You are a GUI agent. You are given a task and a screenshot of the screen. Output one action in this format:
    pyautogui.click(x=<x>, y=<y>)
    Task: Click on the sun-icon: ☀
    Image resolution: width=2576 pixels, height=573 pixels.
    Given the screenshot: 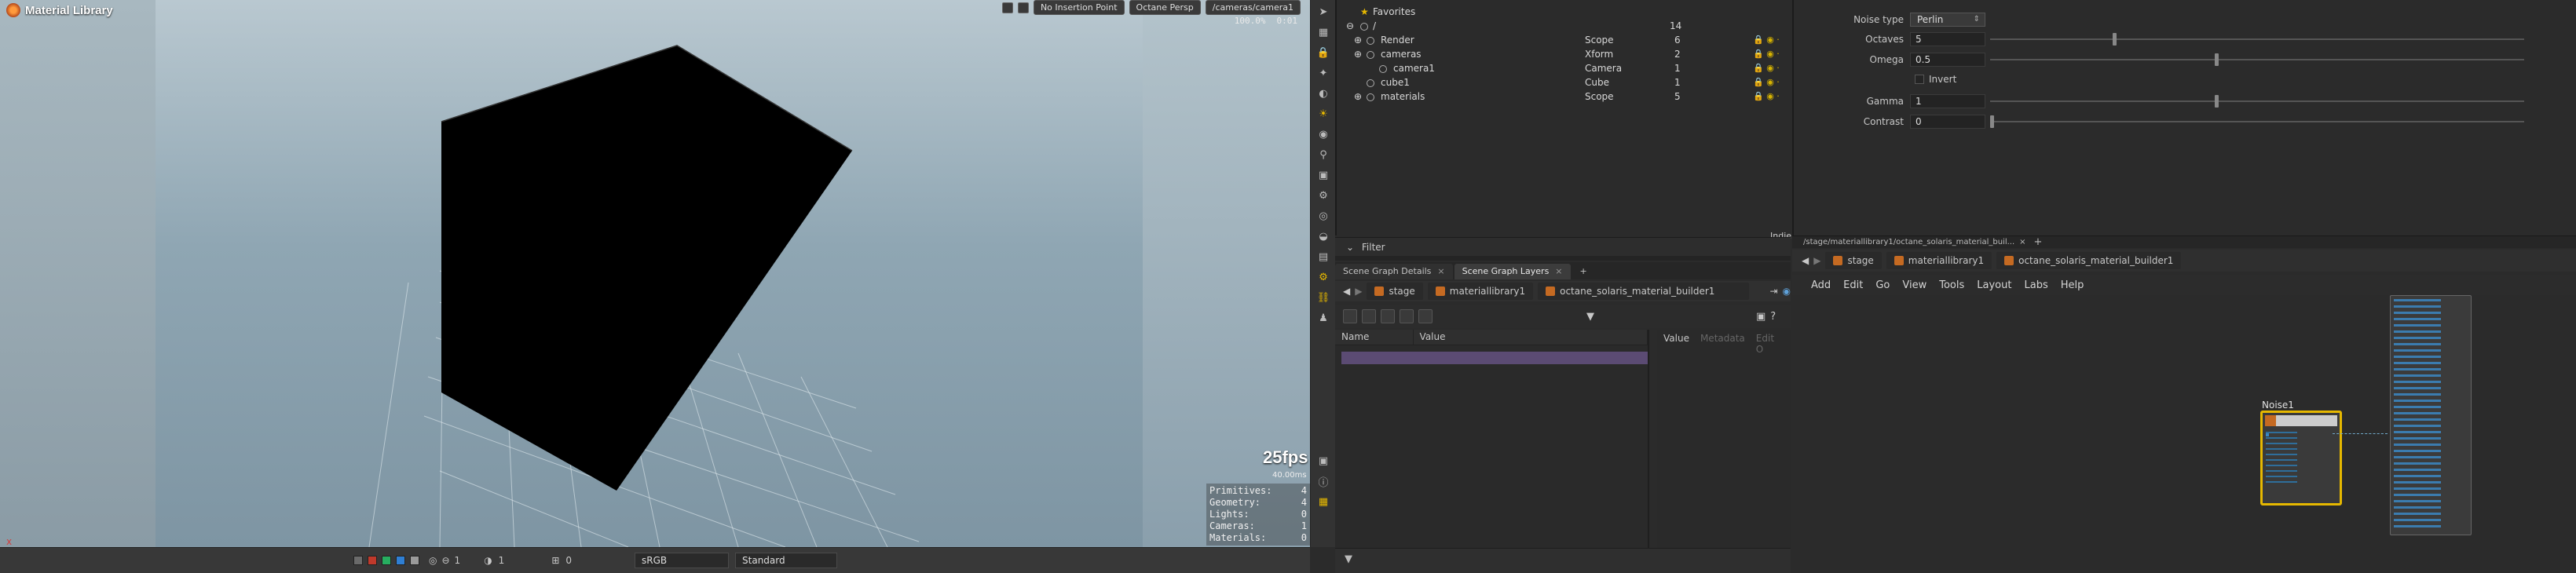 What is the action you would take?
    pyautogui.click(x=1324, y=114)
    